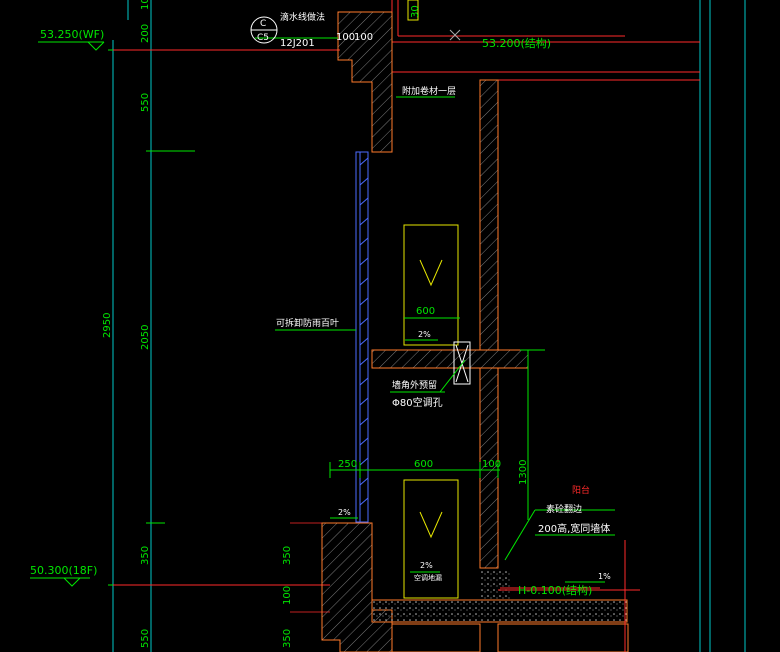 The height and width of the screenshot is (652, 780). I want to click on slope-1: 2%, so click(424, 334).